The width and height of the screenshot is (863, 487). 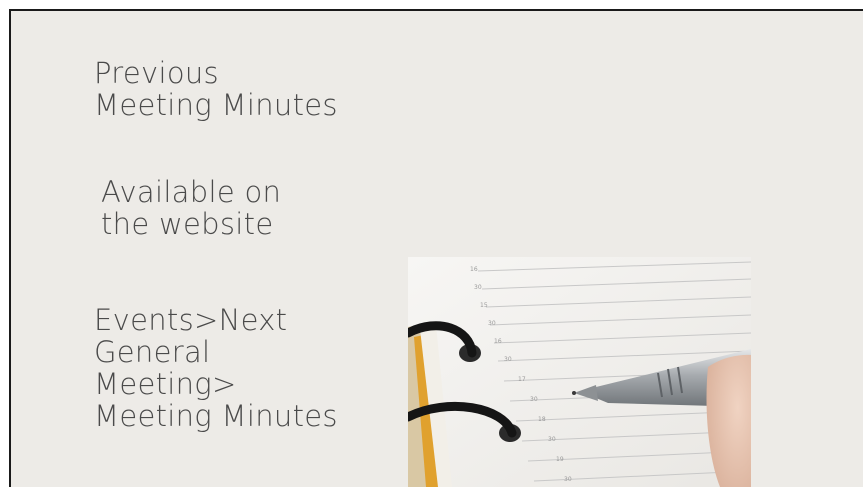 I want to click on heading-line-1: Previous, so click(x=156, y=73).